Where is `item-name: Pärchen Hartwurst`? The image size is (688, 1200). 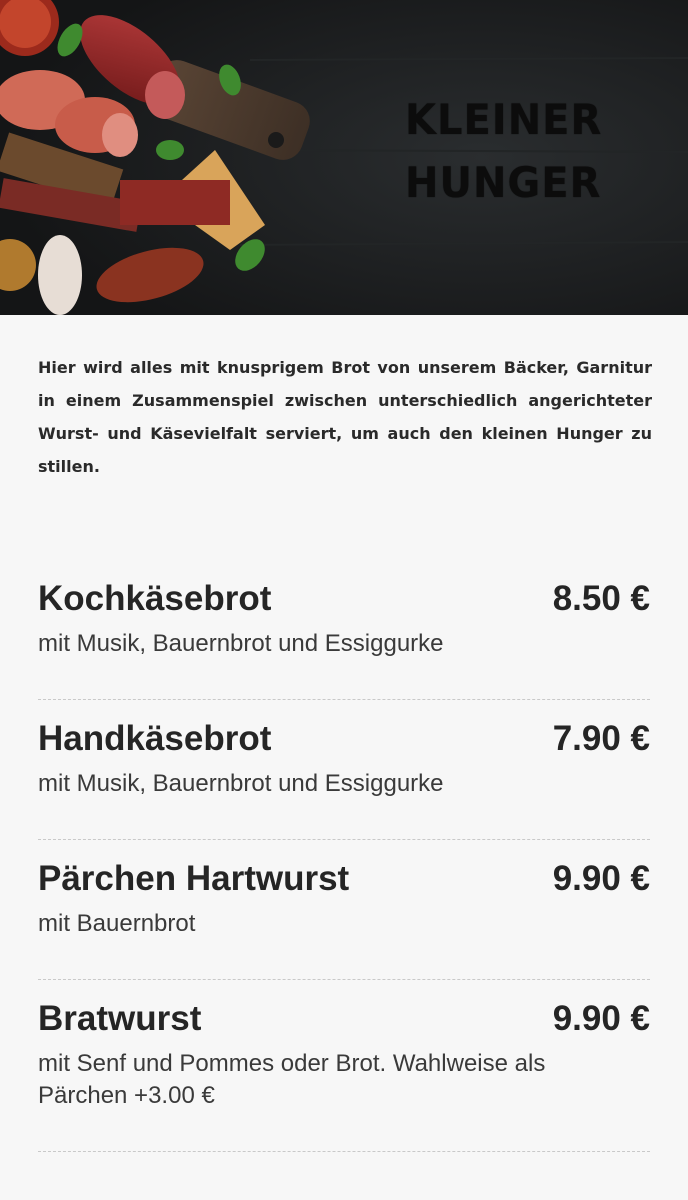
item-name: Pärchen Hartwurst is located at coordinates (194, 878).